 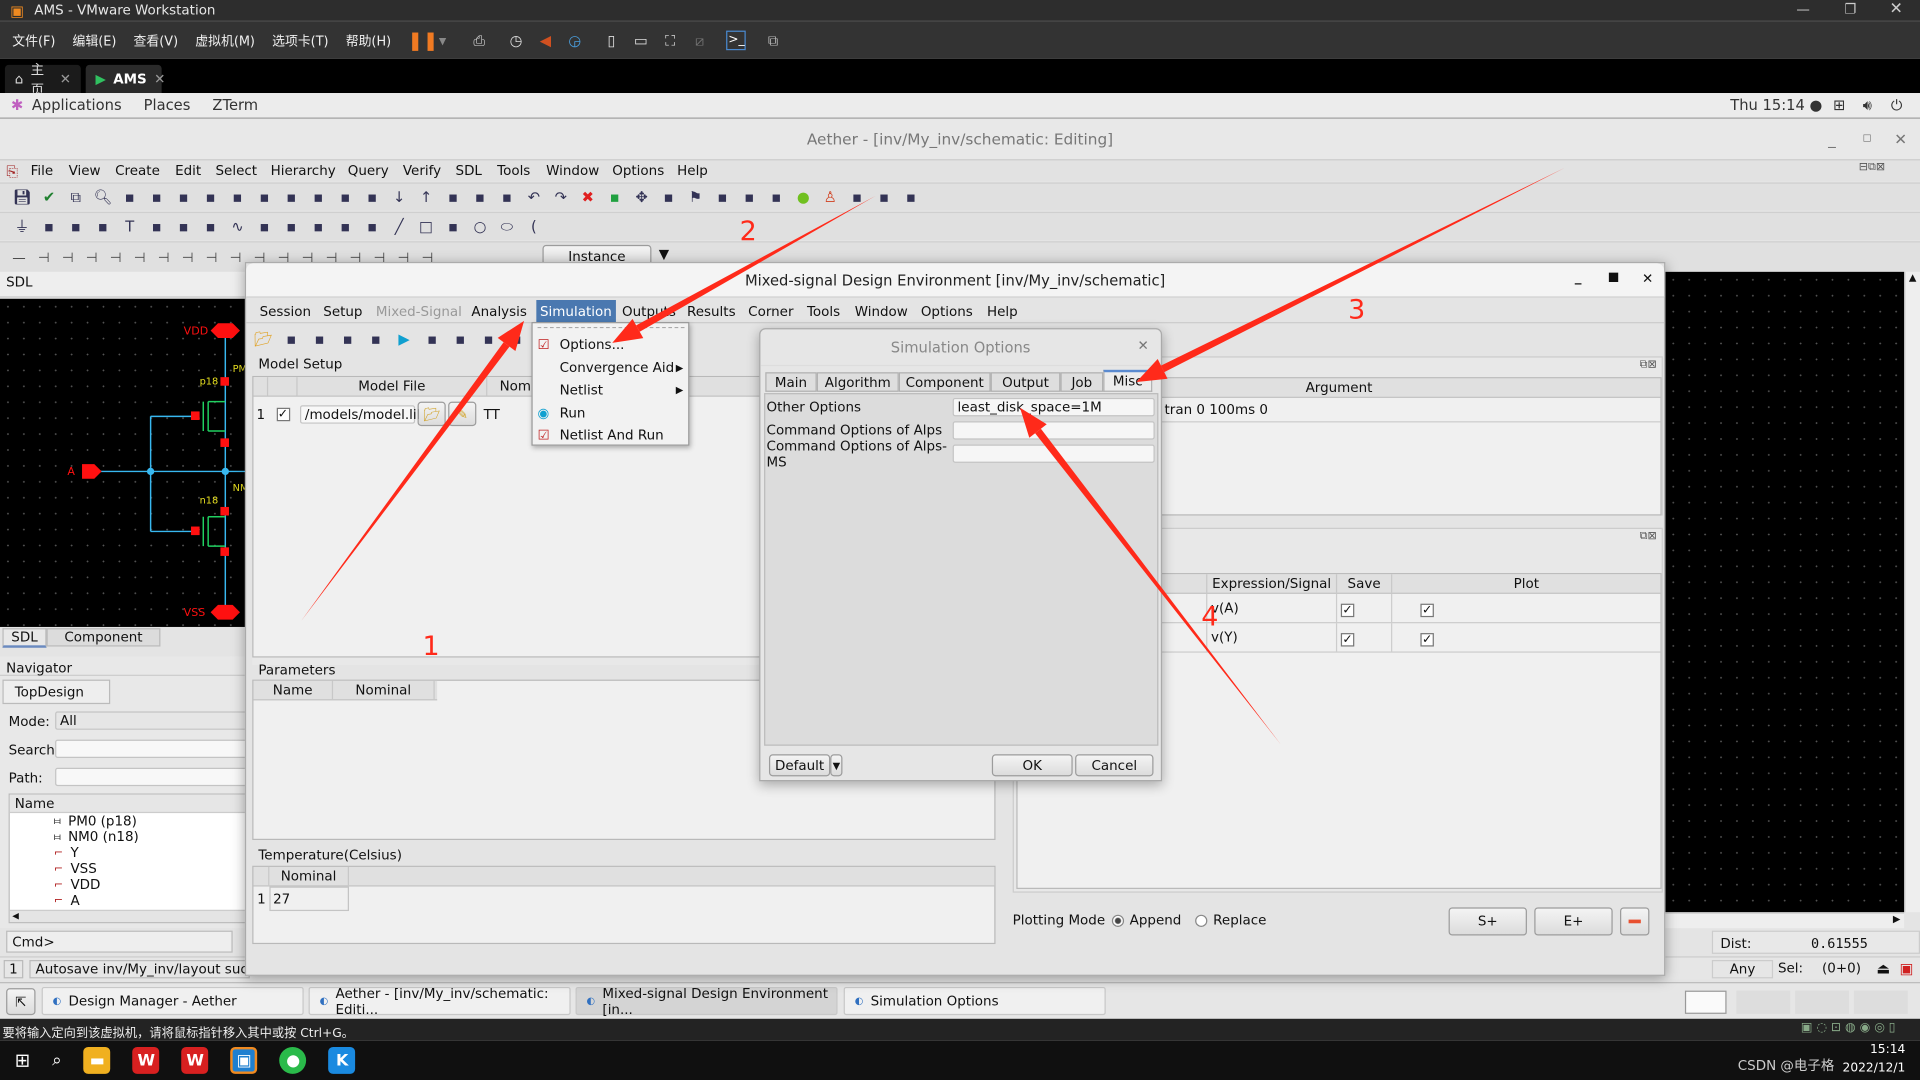 What do you see at coordinates (265, 227) in the screenshot?
I see `cap-icon: ▪` at bounding box center [265, 227].